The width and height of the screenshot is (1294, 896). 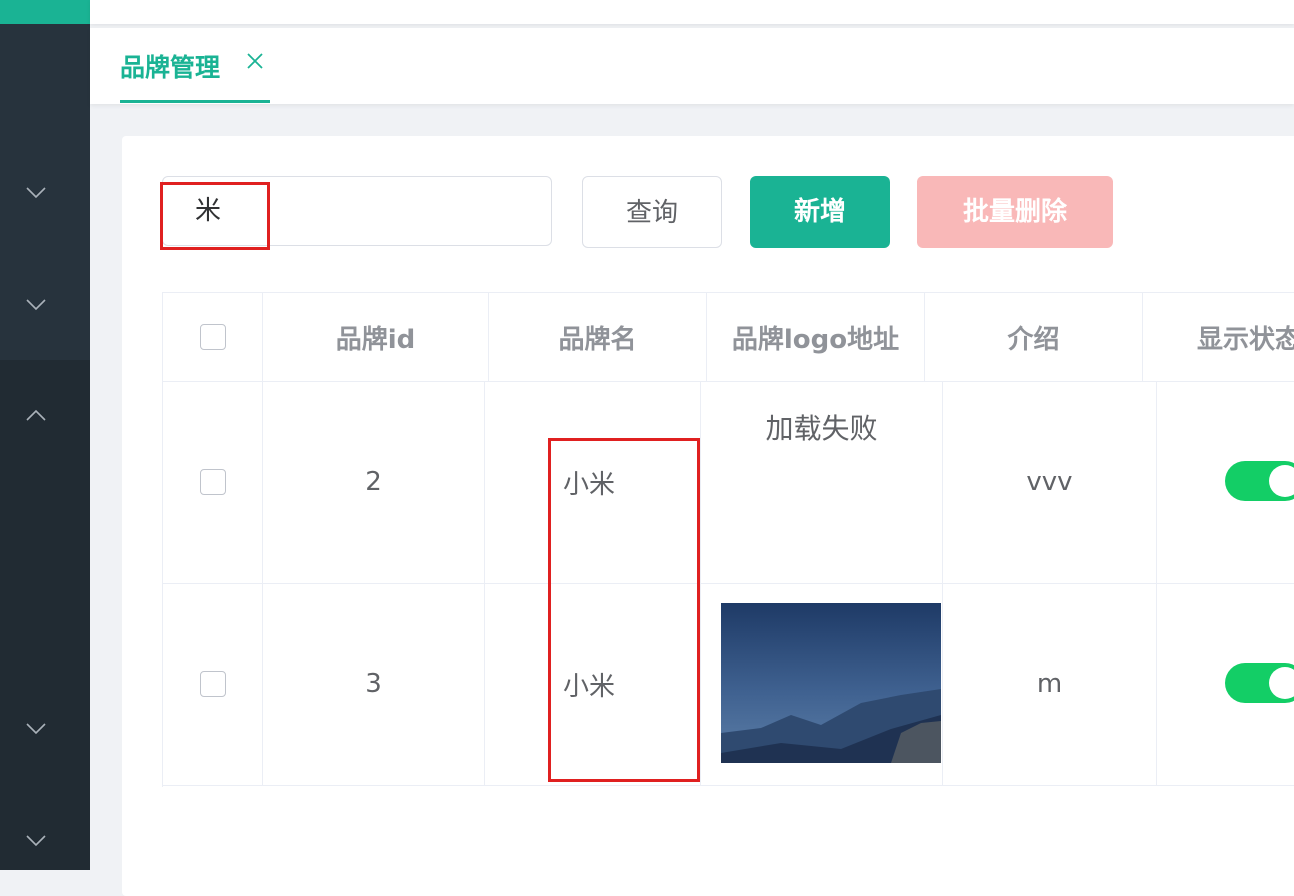 What do you see at coordinates (1218, 337) in the screenshot?
I see `header-status: 显示状态` at bounding box center [1218, 337].